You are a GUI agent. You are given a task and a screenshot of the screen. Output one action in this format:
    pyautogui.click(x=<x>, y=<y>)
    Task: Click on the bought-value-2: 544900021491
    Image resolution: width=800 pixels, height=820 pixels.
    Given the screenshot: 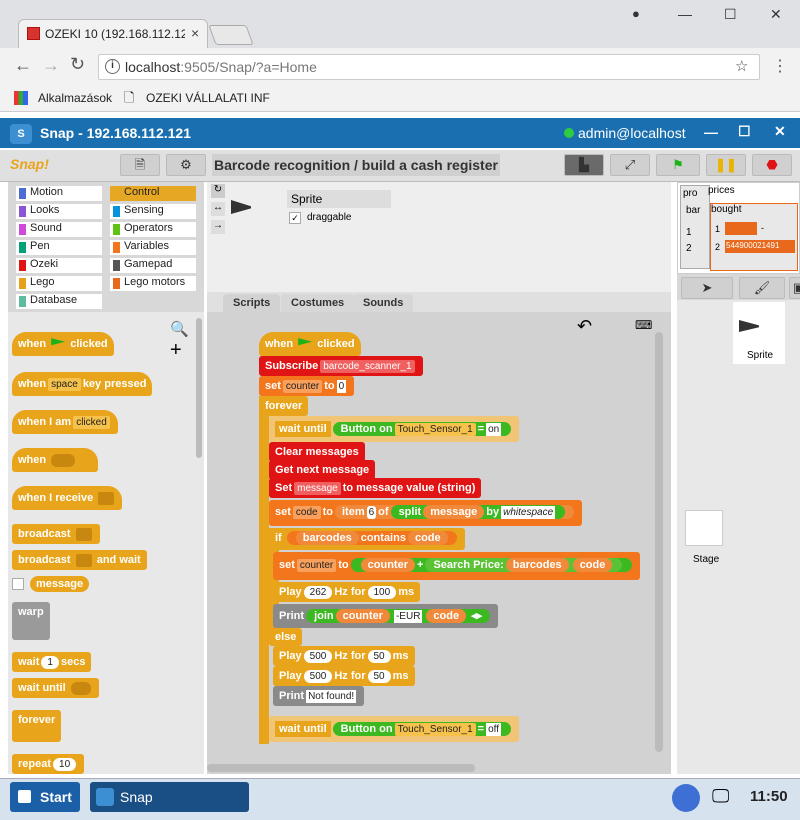 What is the action you would take?
    pyautogui.click(x=760, y=246)
    